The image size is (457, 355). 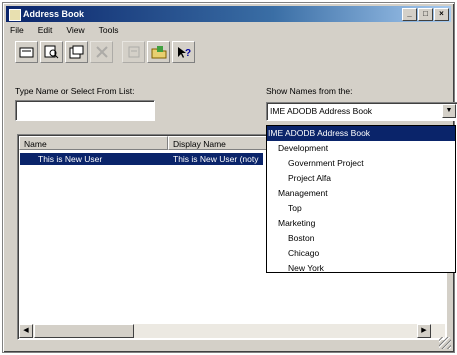 I want to click on address-book-select: IME ADODB Address Book ▼, so click(x=361, y=111).